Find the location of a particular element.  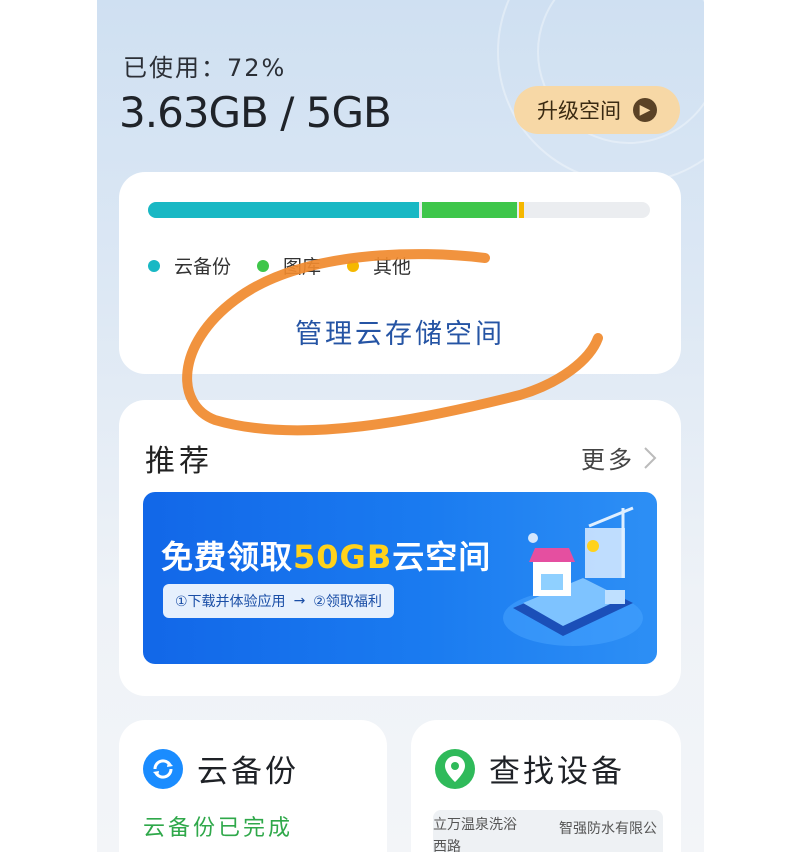

more-link: 更多 is located at coordinates (619, 457).